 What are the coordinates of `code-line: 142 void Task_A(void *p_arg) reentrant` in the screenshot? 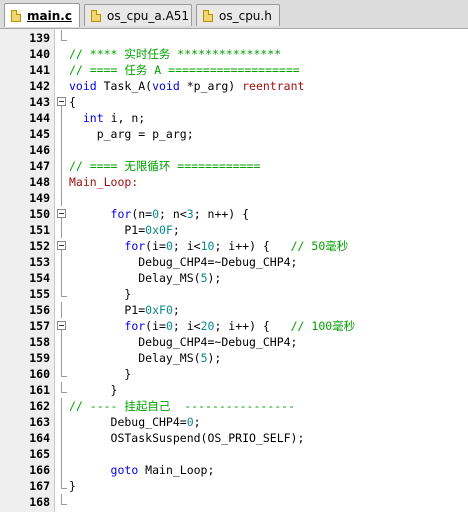 It's located at (234, 86).